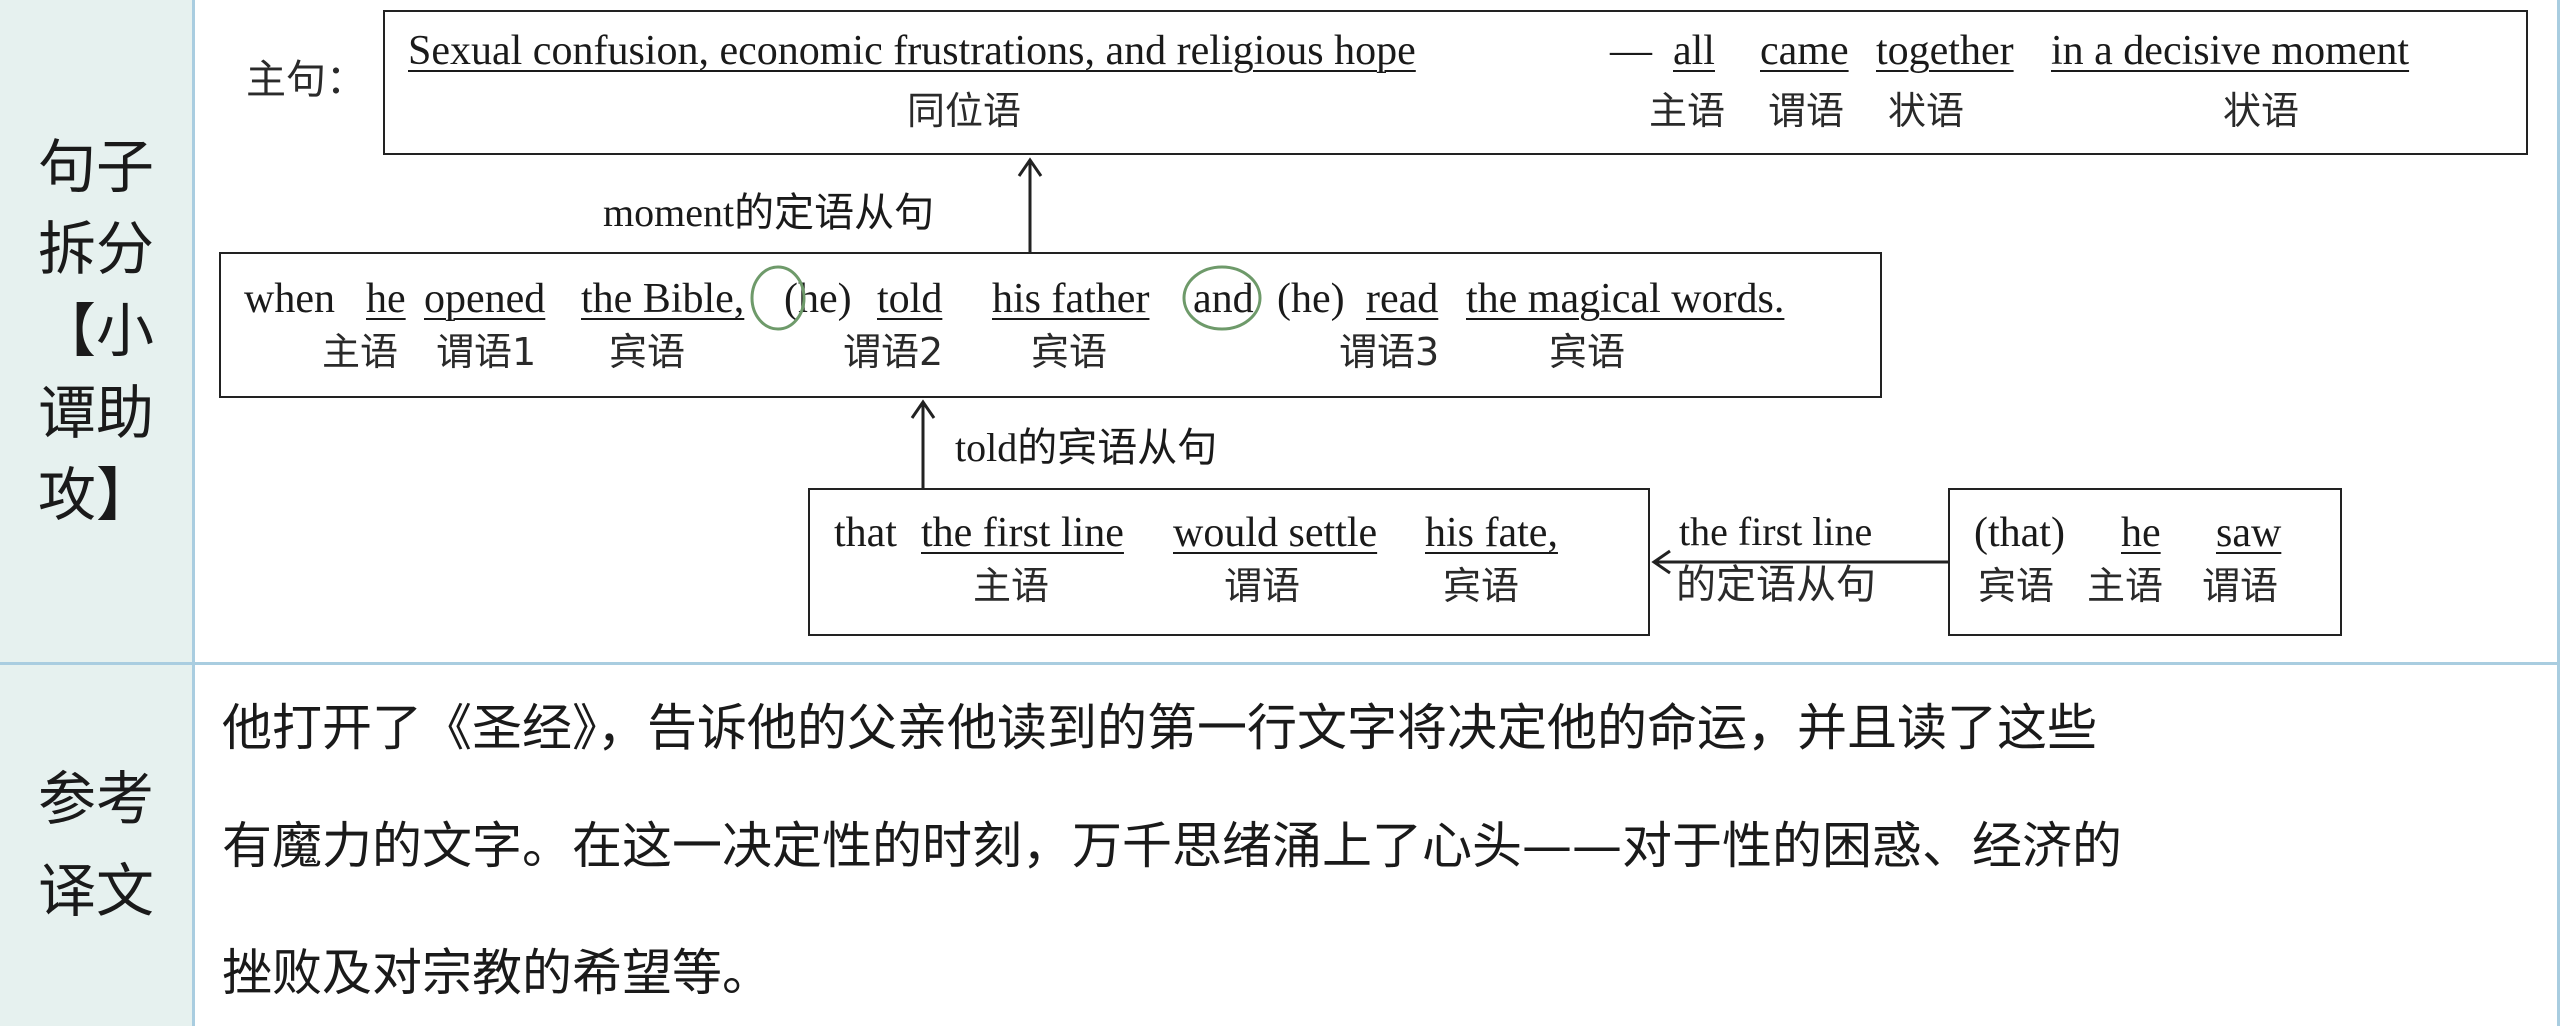  I want to click on translation-line: 他打开了《圣经》，告诉他的父亲他读到的第一行文字将决定他的命运，并且读了这些, so click(1159, 728).